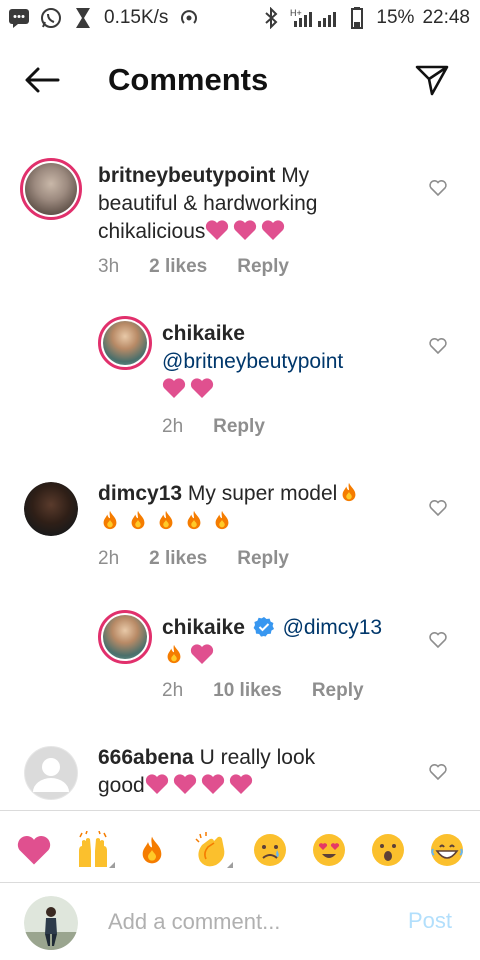 This screenshot has height=960, width=480. Describe the element at coordinates (109, 266) in the screenshot. I see `comment-time: 3h` at that location.